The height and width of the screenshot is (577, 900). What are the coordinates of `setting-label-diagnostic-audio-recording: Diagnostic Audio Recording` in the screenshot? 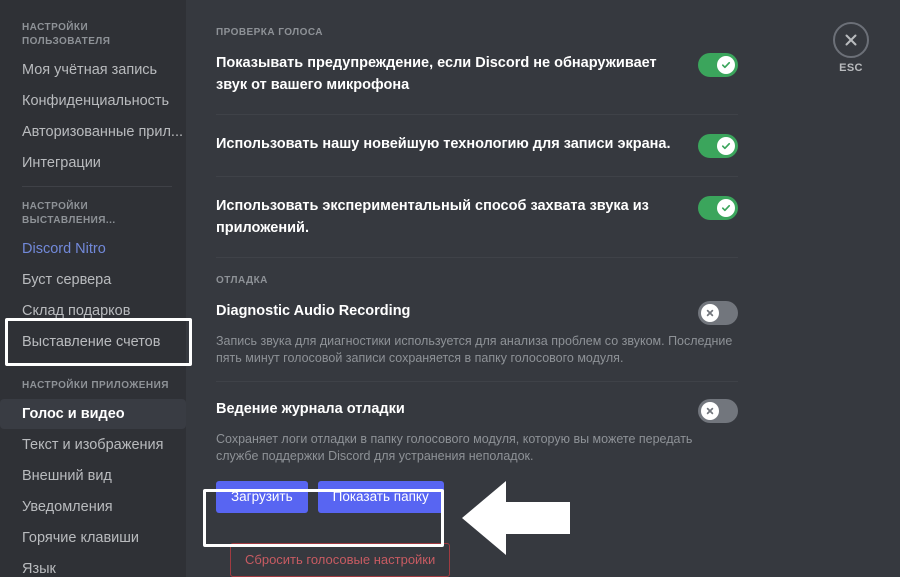 It's located at (313, 311).